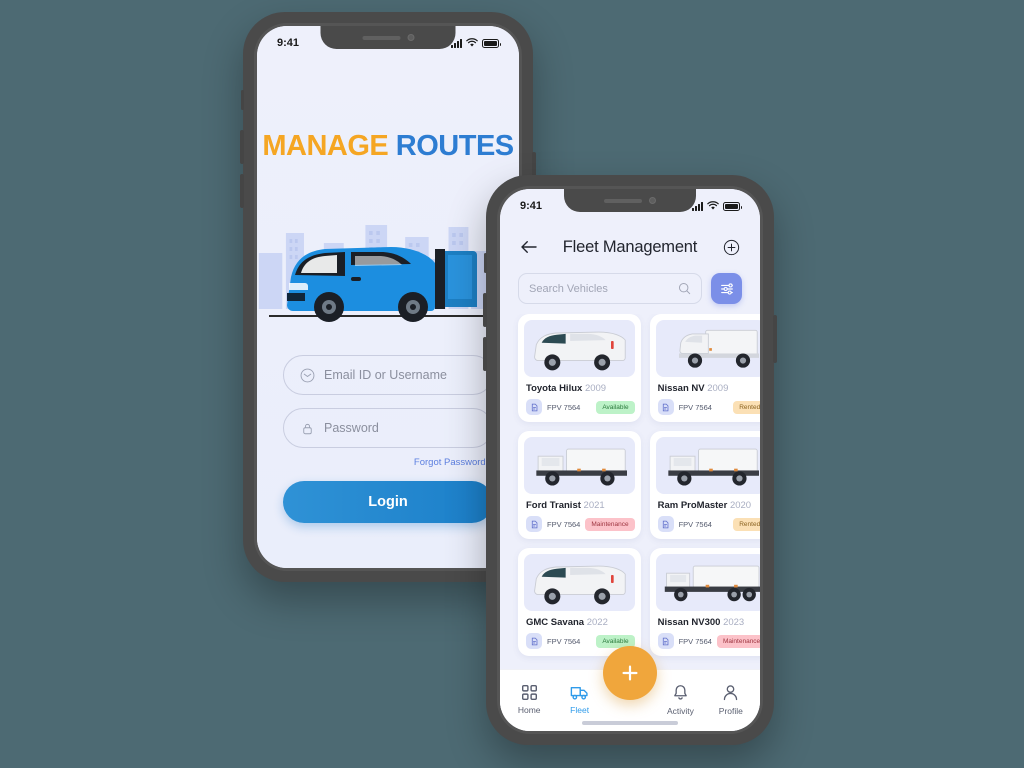 Image resolution: width=1024 pixels, height=768 pixels. Describe the element at coordinates (734, 622) in the screenshot. I see `vehicle-year: 2023` at that location.